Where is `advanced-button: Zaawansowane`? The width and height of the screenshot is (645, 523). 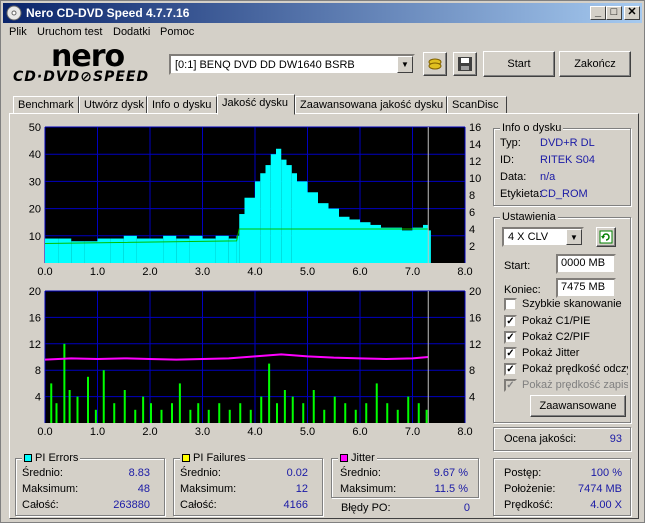
advanced-button: Zaawansowane is located at coordinates (578, 406).